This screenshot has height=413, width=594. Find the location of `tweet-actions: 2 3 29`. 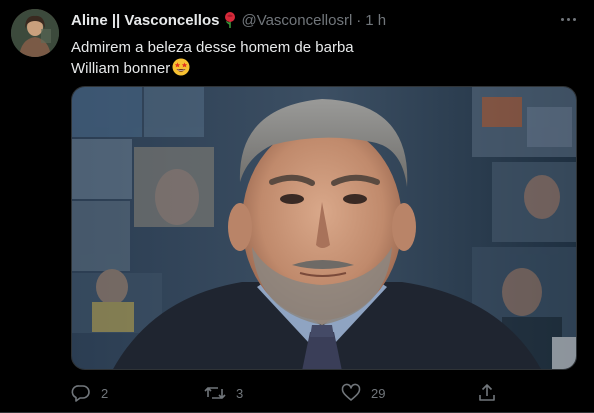

tweet-actions: 2 3 29 is located at coordinates (291, 393).